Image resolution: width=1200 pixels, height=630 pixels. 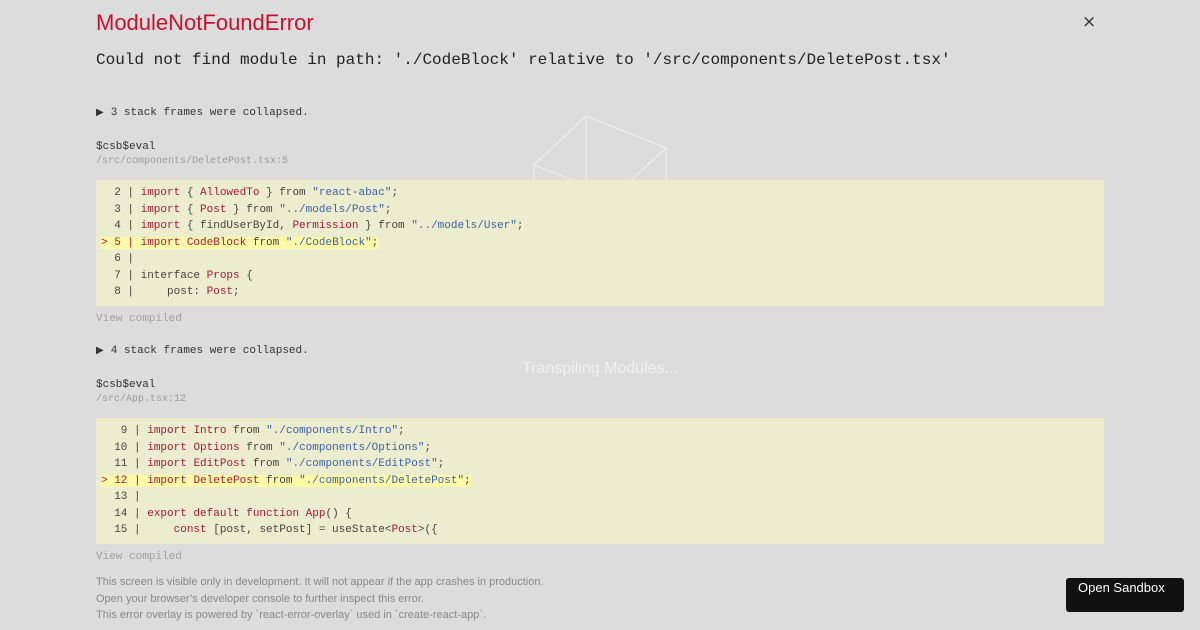 What do you see at coordinates (121, 275) in the screenshot?
I see `line-number: 7 |` at bounding box center [121, 275].